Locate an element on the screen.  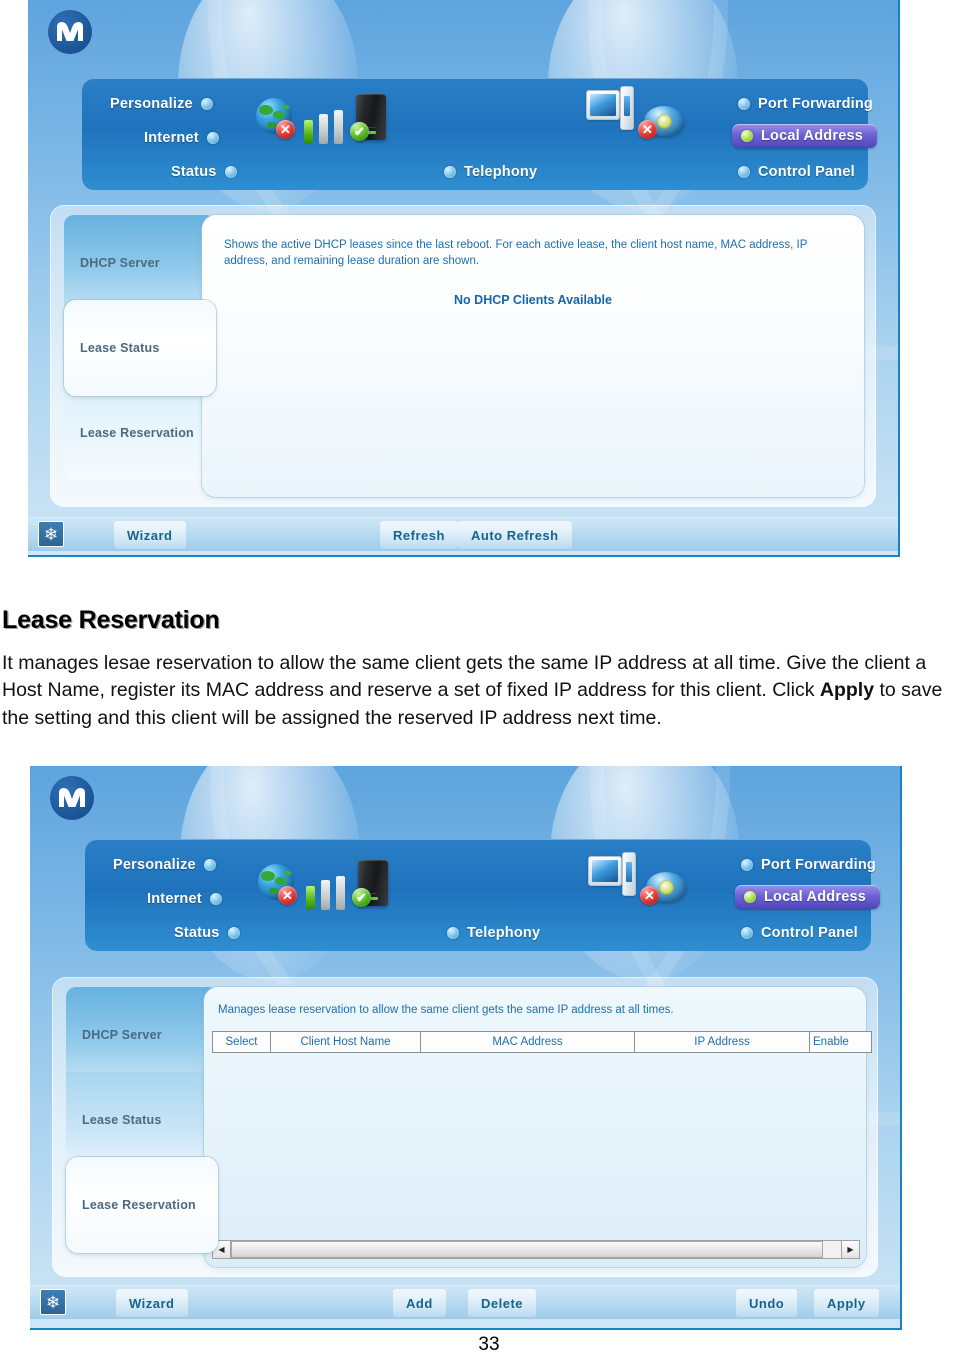
page-heading: Lease Reservation is located at coordinates (111, 619).